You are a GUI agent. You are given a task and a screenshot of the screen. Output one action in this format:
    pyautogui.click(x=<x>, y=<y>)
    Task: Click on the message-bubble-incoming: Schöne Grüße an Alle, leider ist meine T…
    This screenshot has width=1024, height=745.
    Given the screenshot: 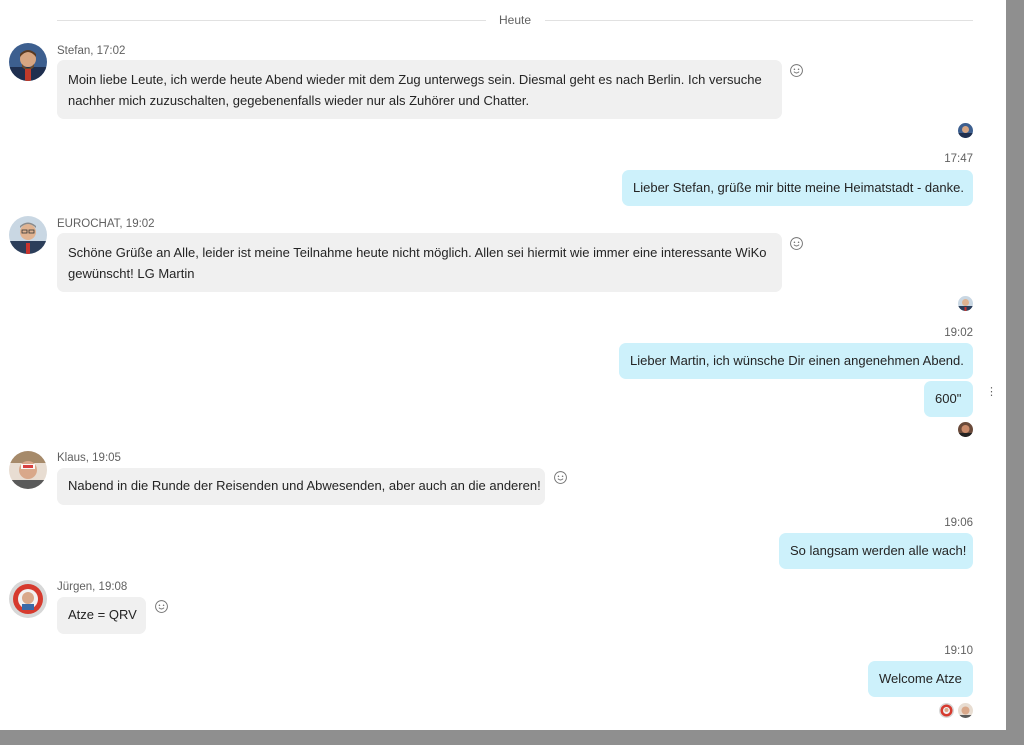 What is the action you would take?
    pyautogui.click(x=419, y=262)
    